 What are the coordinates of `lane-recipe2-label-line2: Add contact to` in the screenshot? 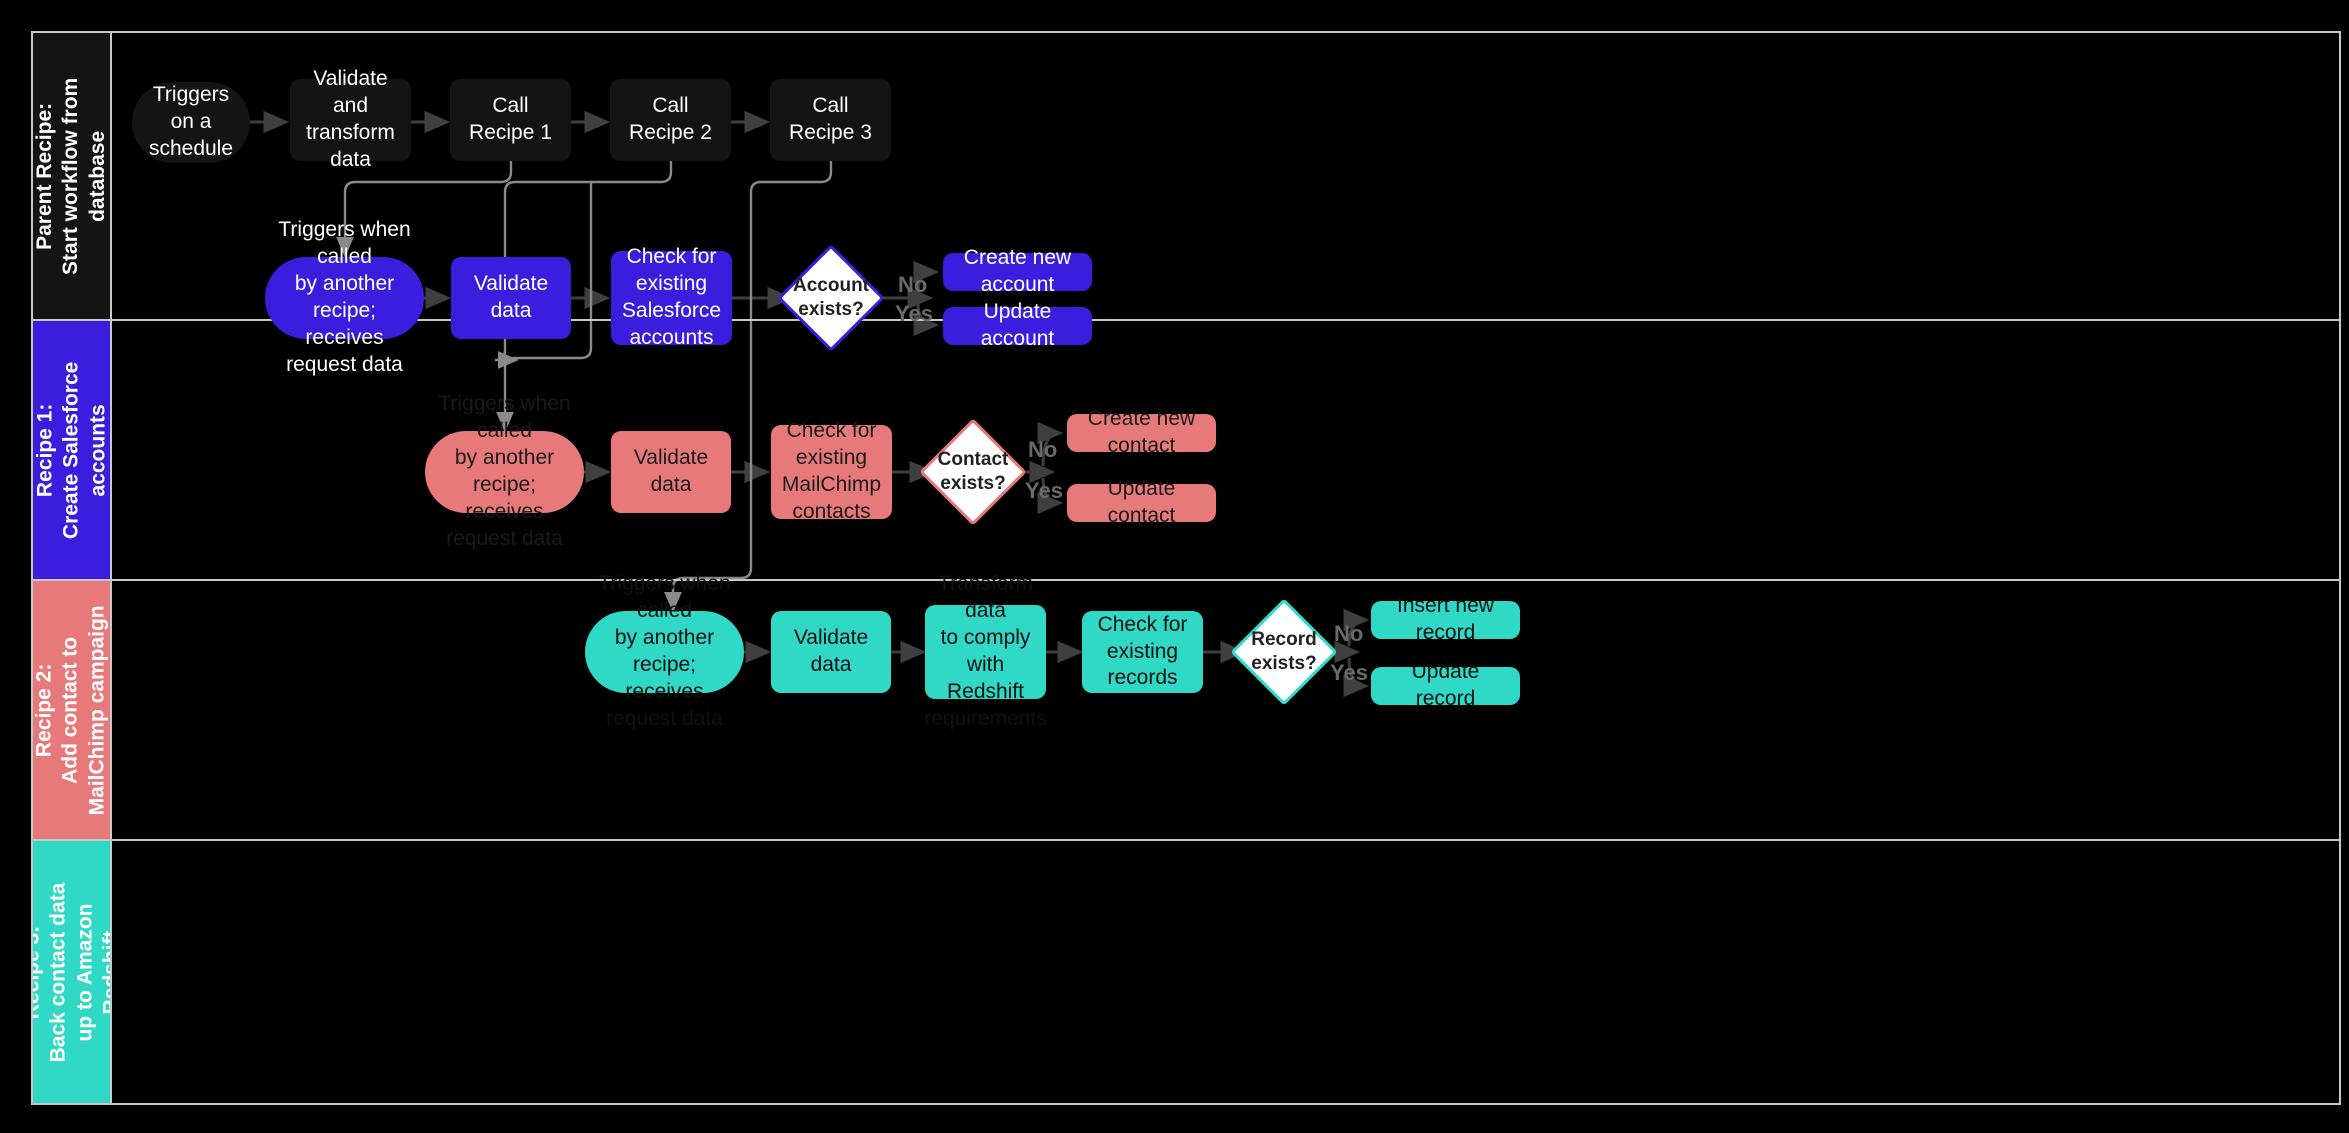 It's located at (71, 710).